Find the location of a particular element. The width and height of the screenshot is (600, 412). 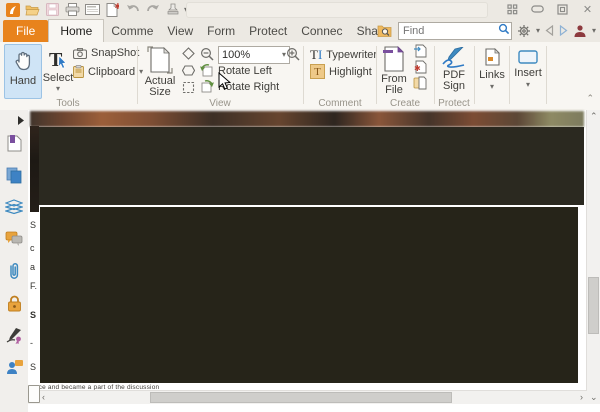

group-label-tools: Tools is located at coordinates (68, 103).